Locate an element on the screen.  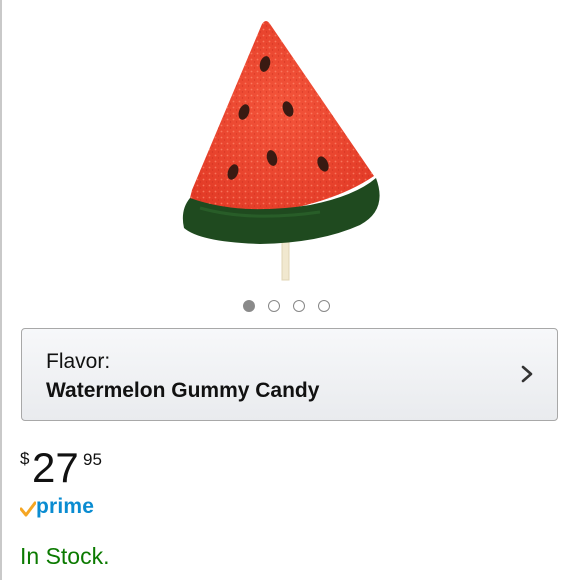
prime-logo-text: prime is located at coordinates (65, 506).